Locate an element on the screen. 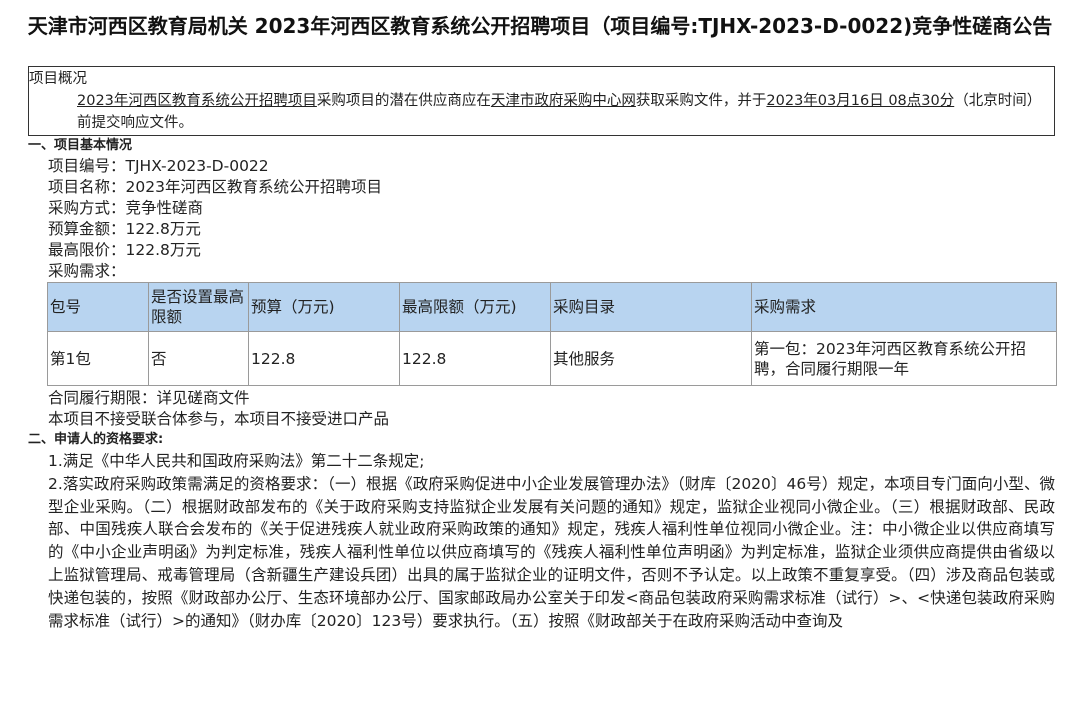  table-header: 预算（万元) is located at coordinates (324, 307).